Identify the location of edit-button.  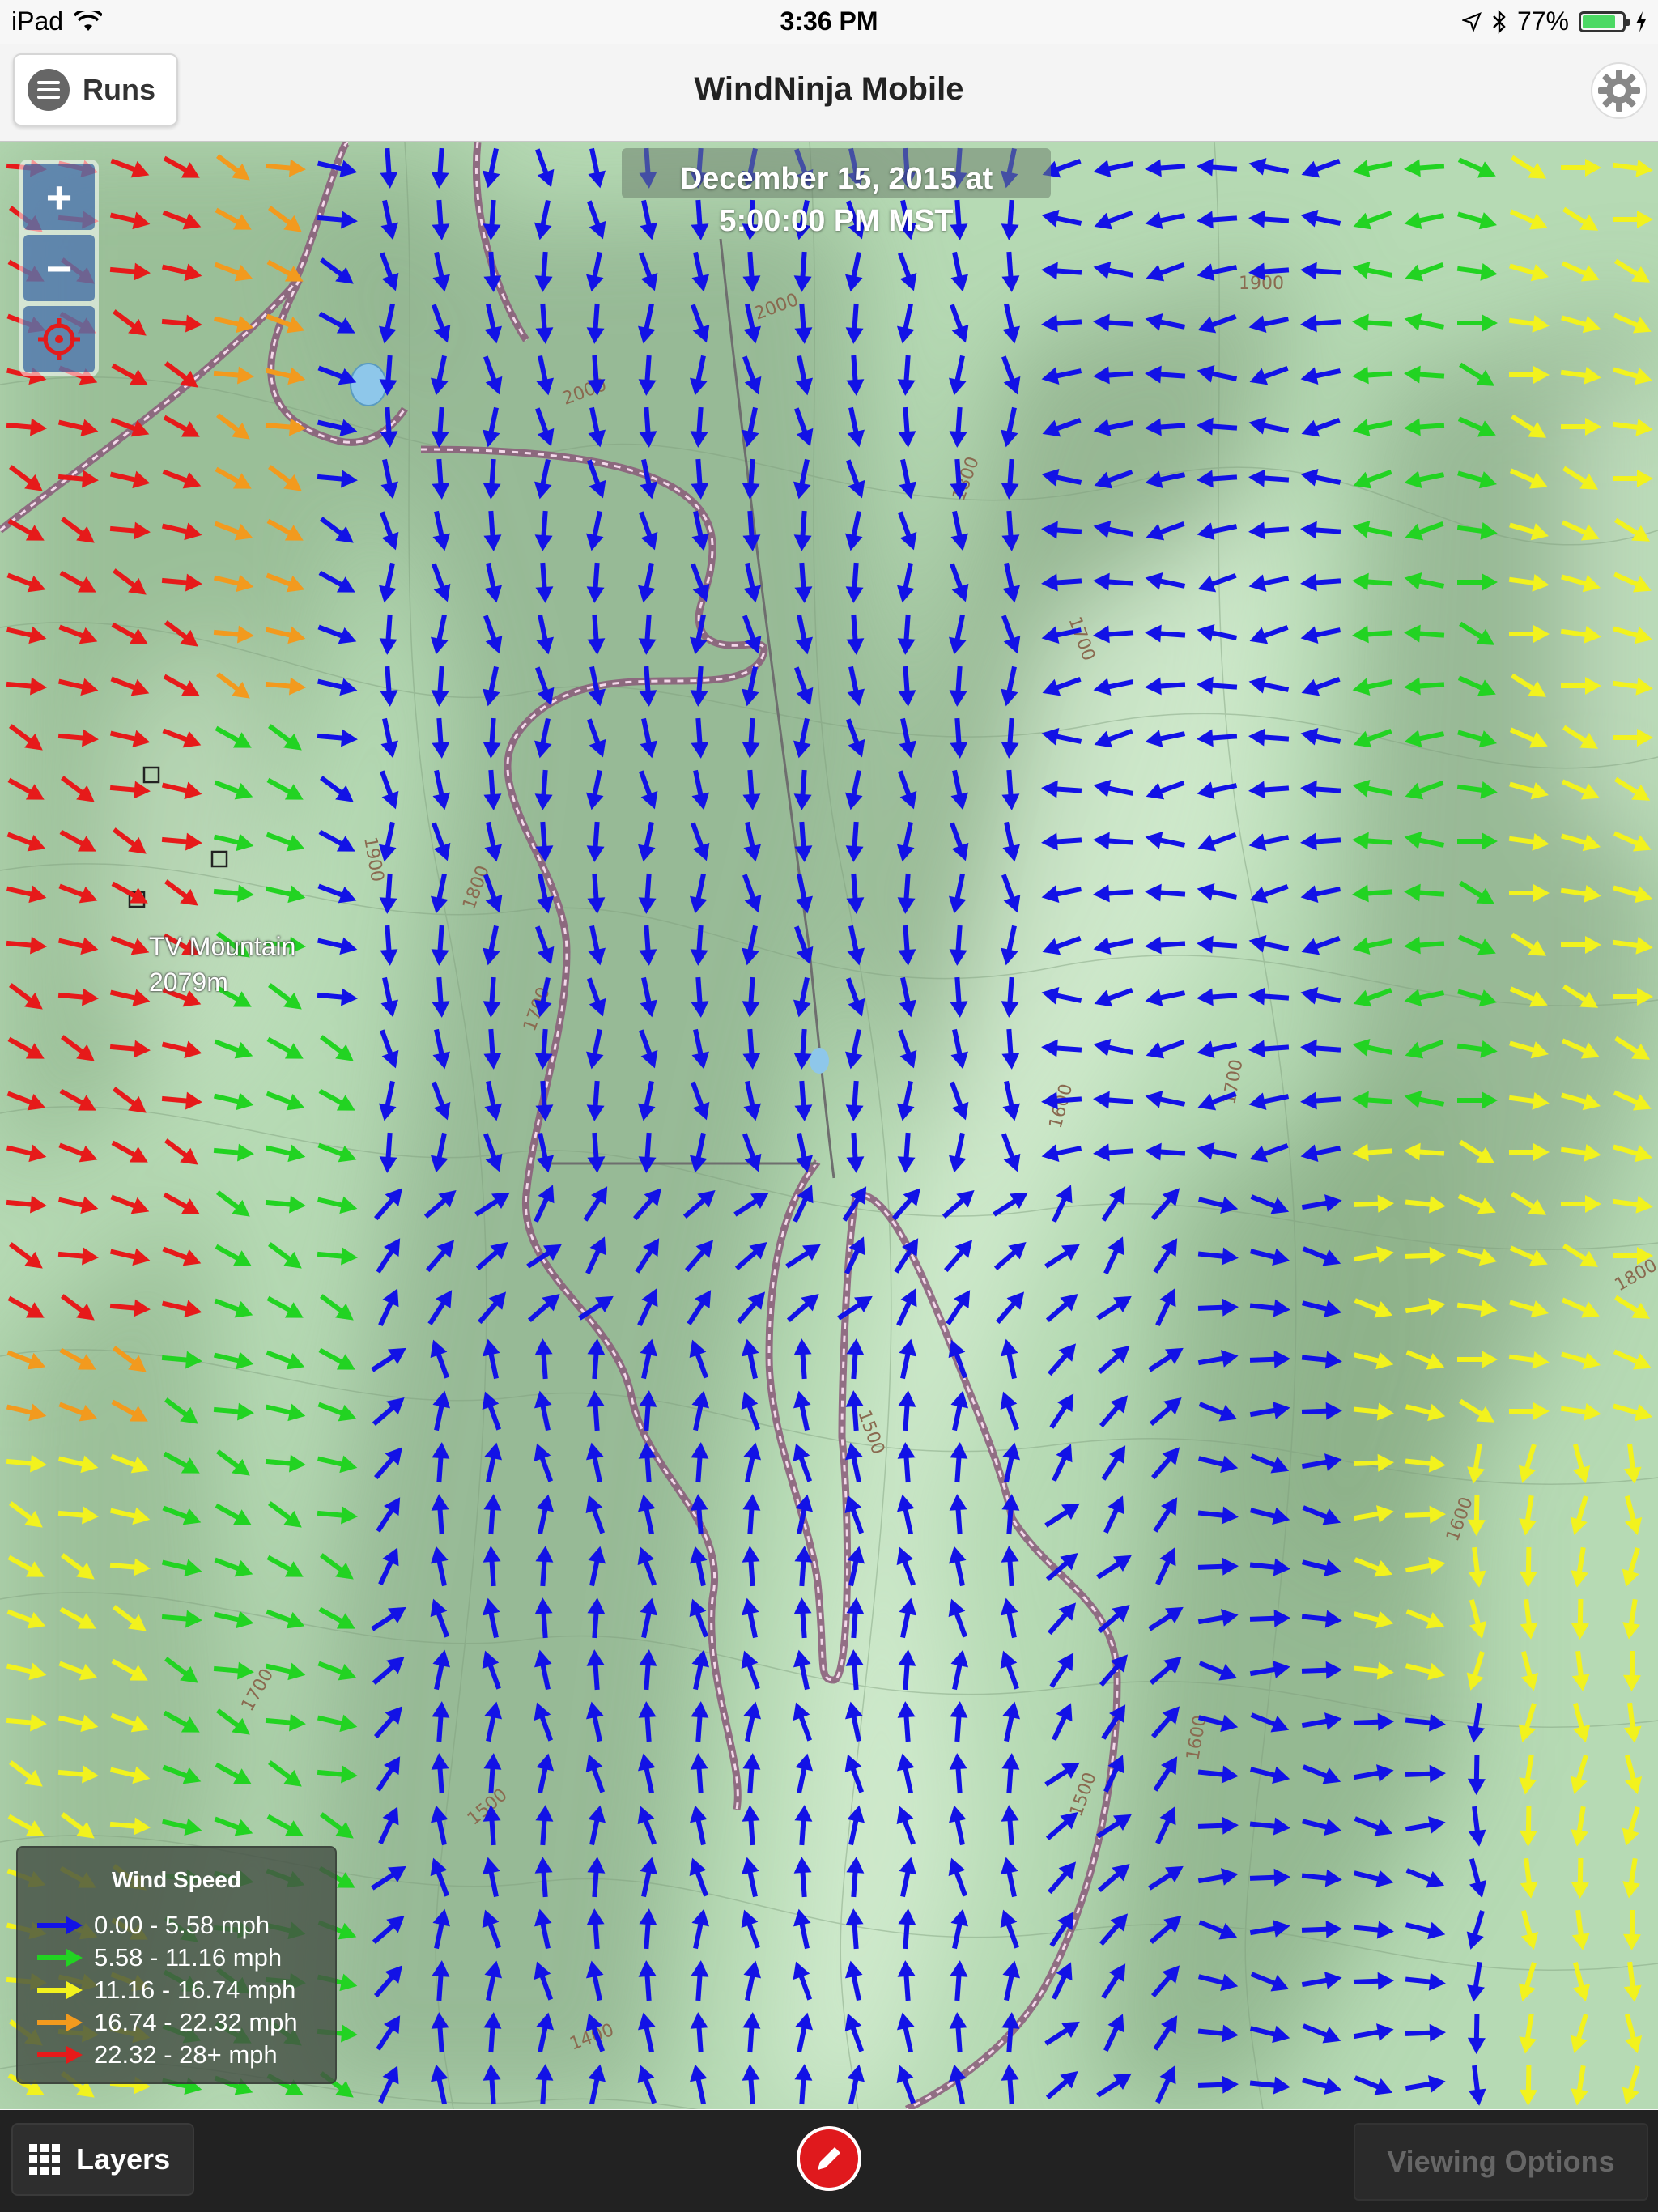
(829, 2159).